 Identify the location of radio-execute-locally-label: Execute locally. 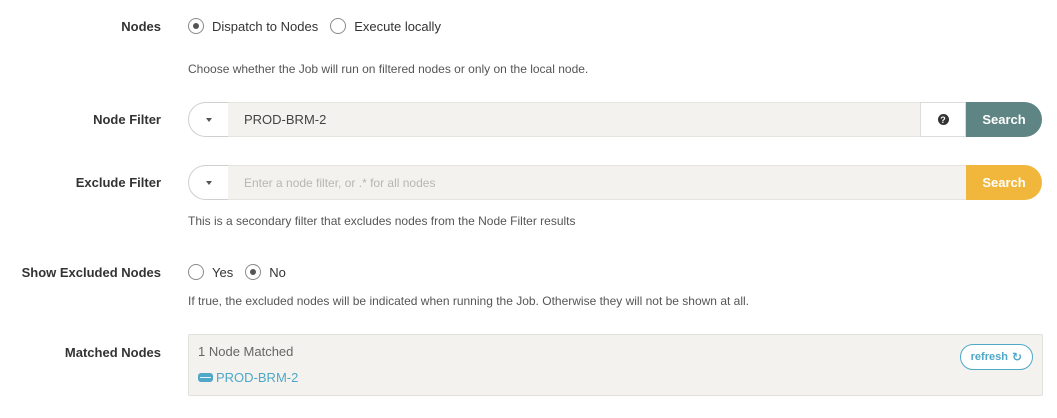
(397, 26).